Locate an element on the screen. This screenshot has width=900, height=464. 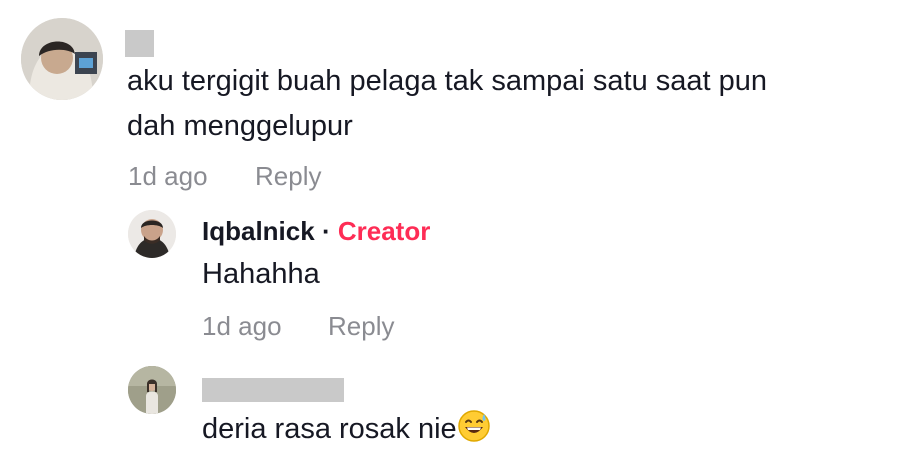
creator-badge: Creator is located at coordinates (384, 231).